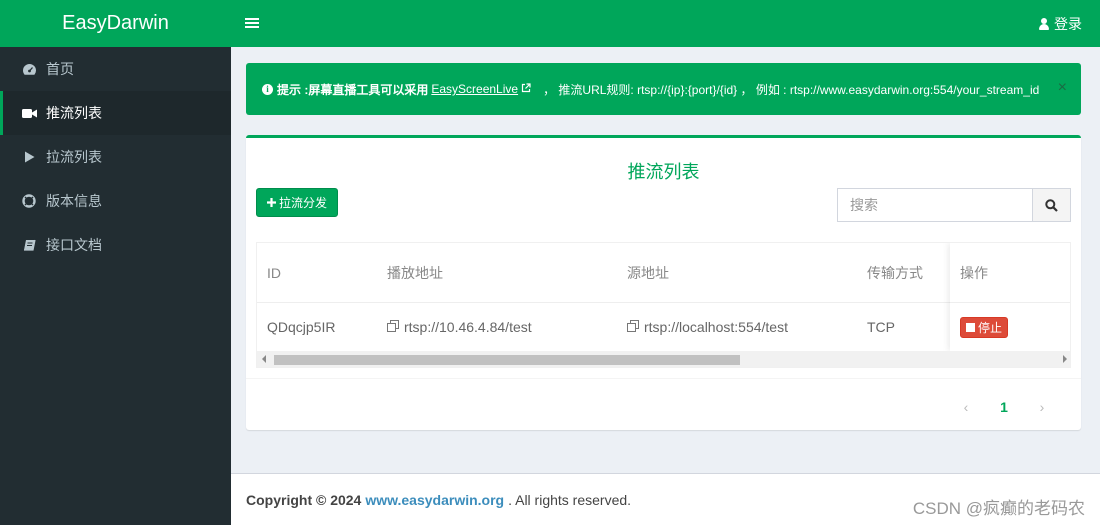 This screenshot has height=525, width=1100. Describe the element at coordinates (990, 327) in the screenshot. I see `stop-label: 停止` at that location.